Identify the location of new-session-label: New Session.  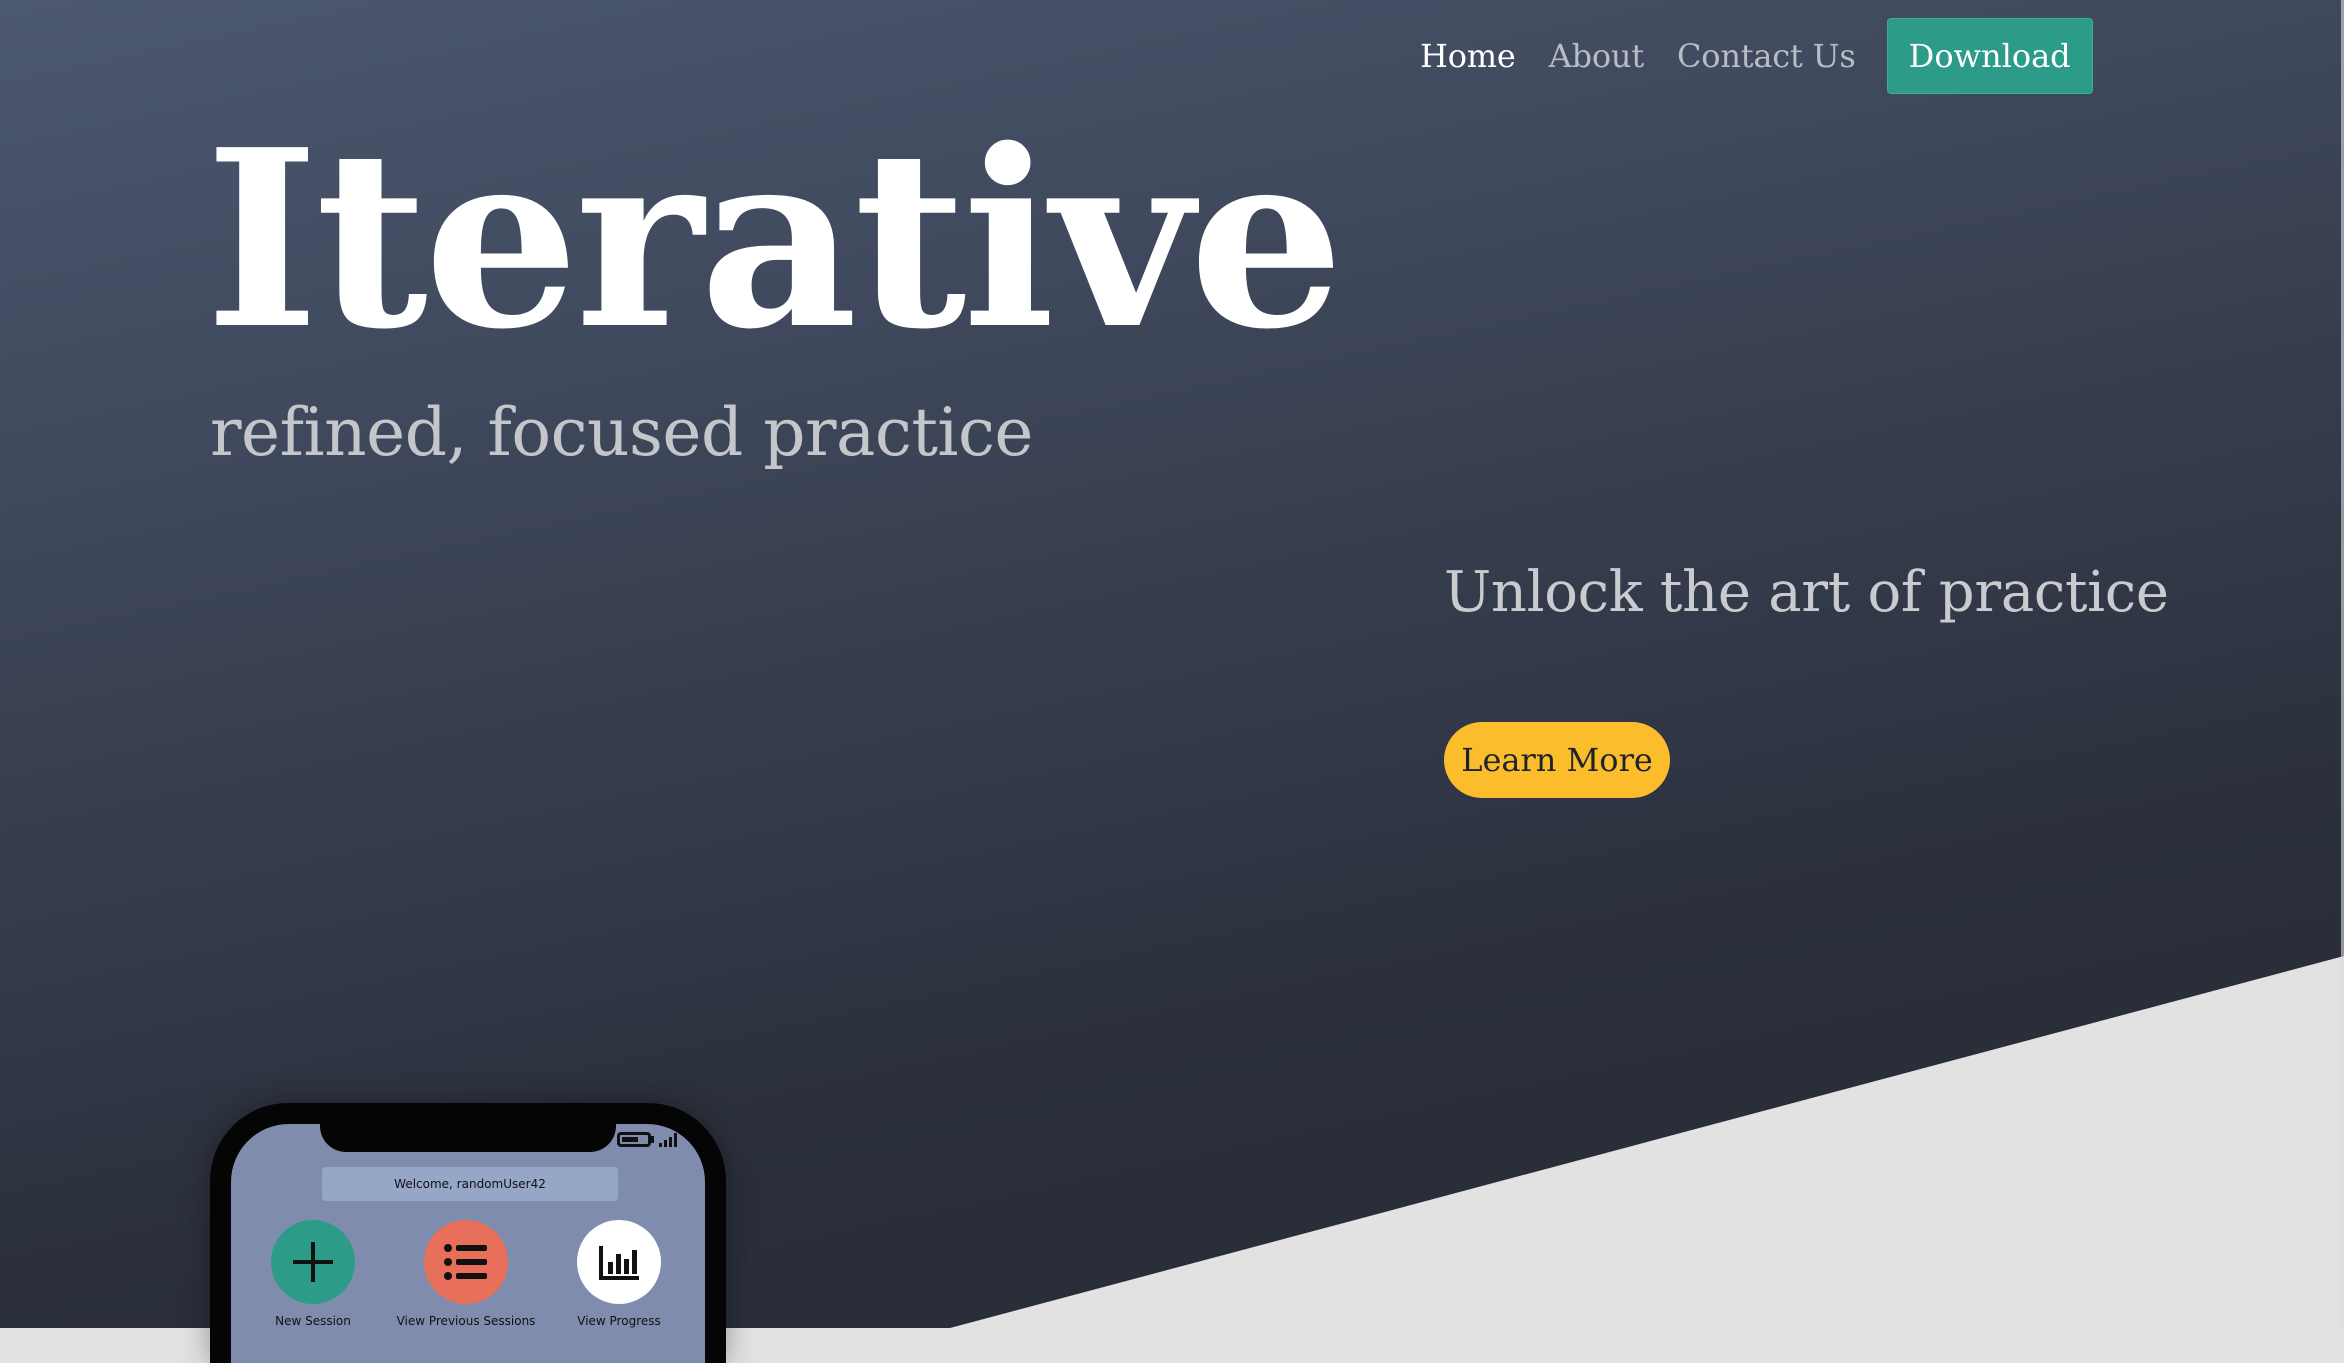
(313, 1321).